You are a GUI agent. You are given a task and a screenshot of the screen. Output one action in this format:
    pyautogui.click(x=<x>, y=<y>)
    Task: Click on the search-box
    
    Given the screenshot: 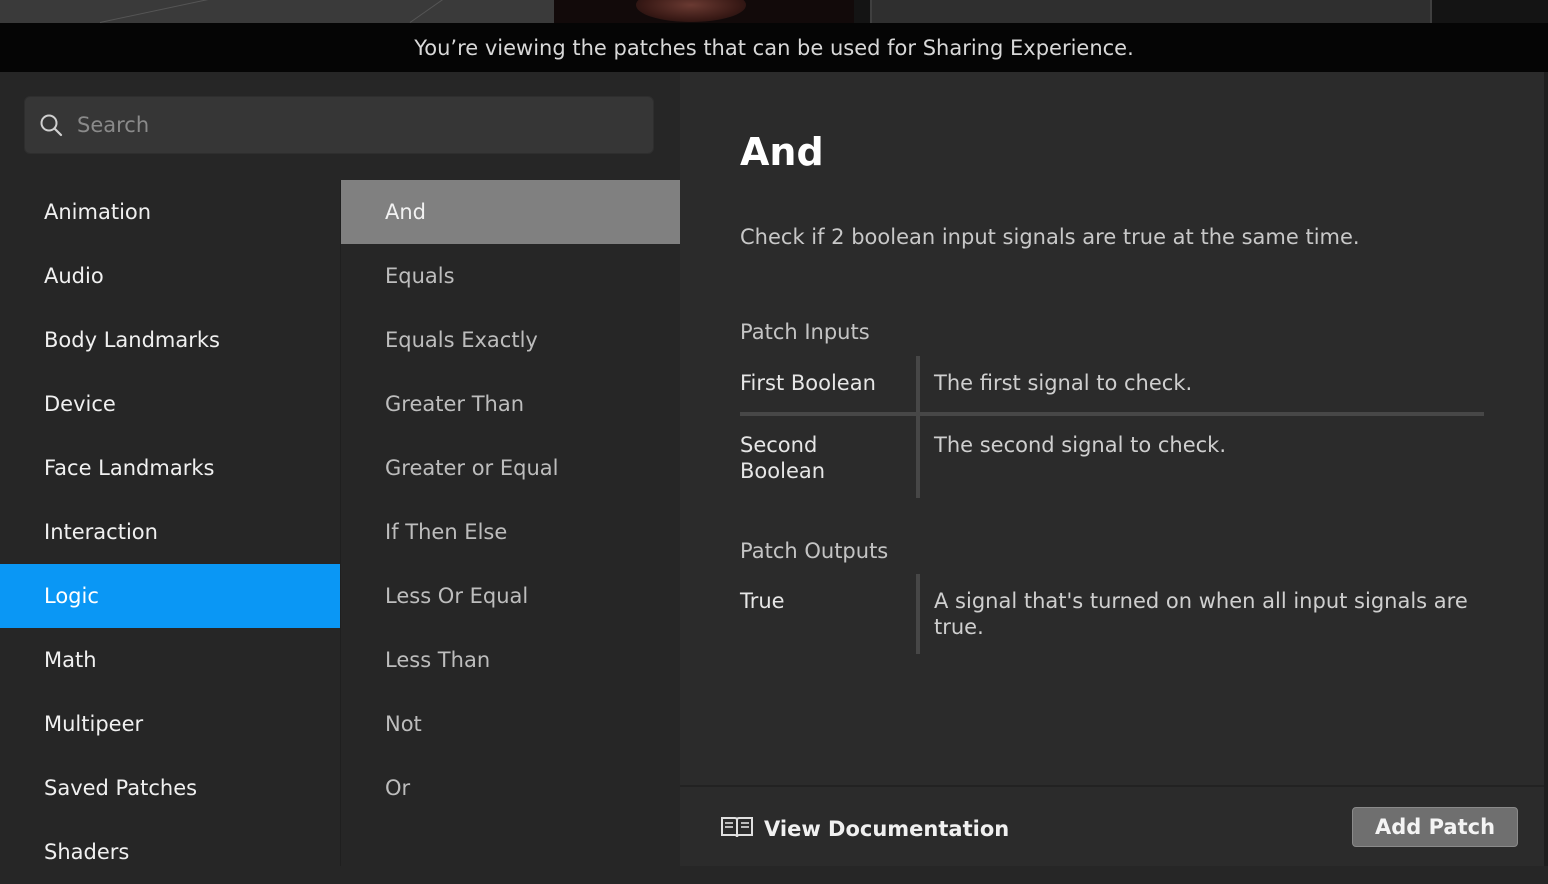 What is the action you would take?
    pyautogui.click(x=339, y=125)
    